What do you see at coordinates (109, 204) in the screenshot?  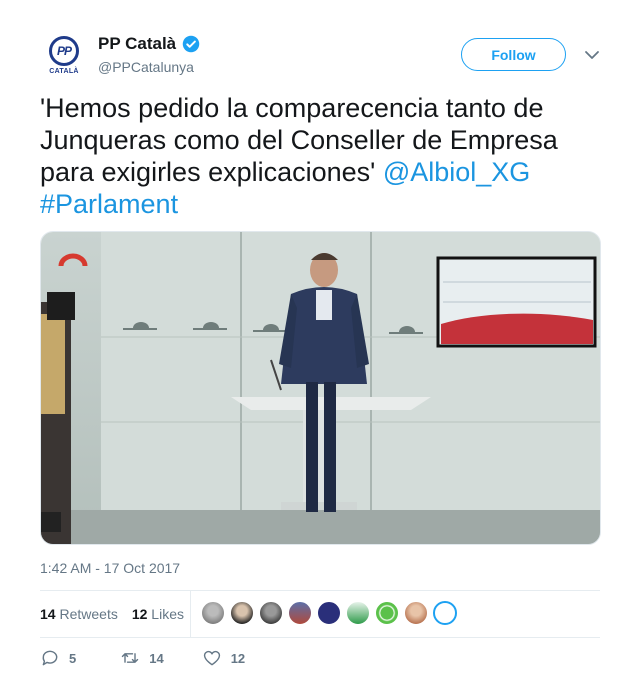 I see `hashtag-link: #Parlament` at bounding box center [109, 204].